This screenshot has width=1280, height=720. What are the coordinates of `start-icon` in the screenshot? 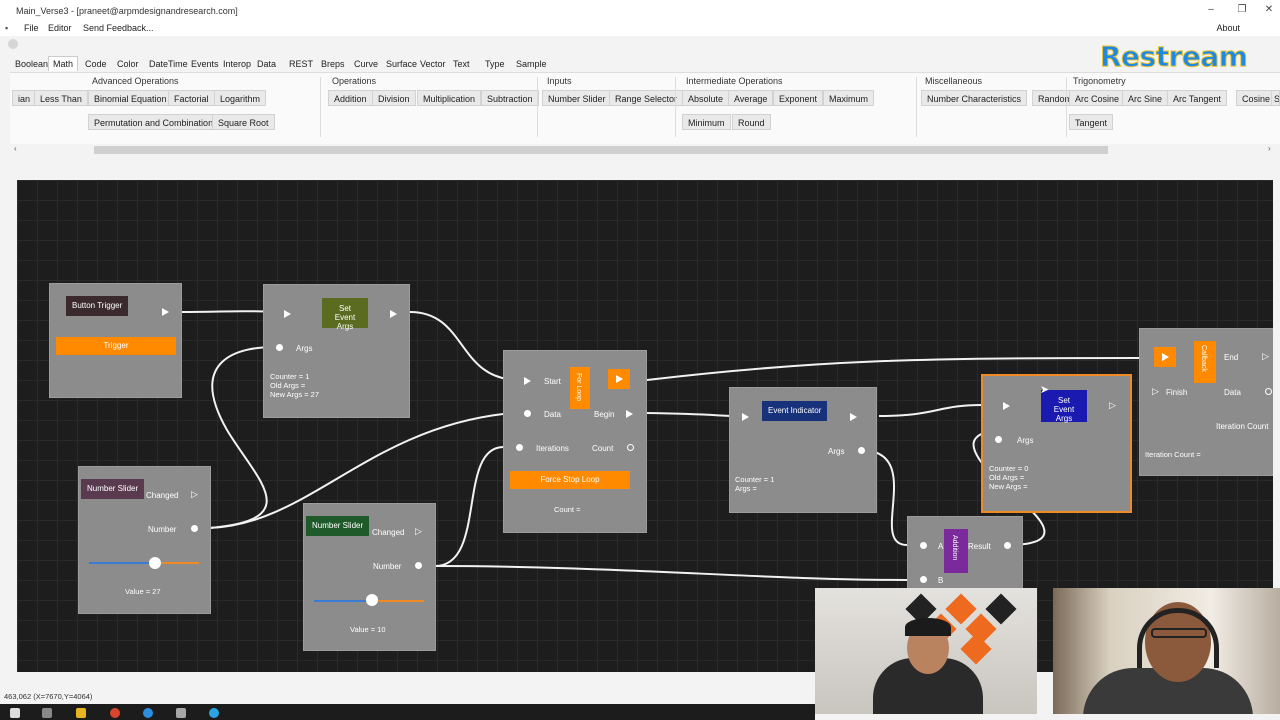 It's located at (15, 713).